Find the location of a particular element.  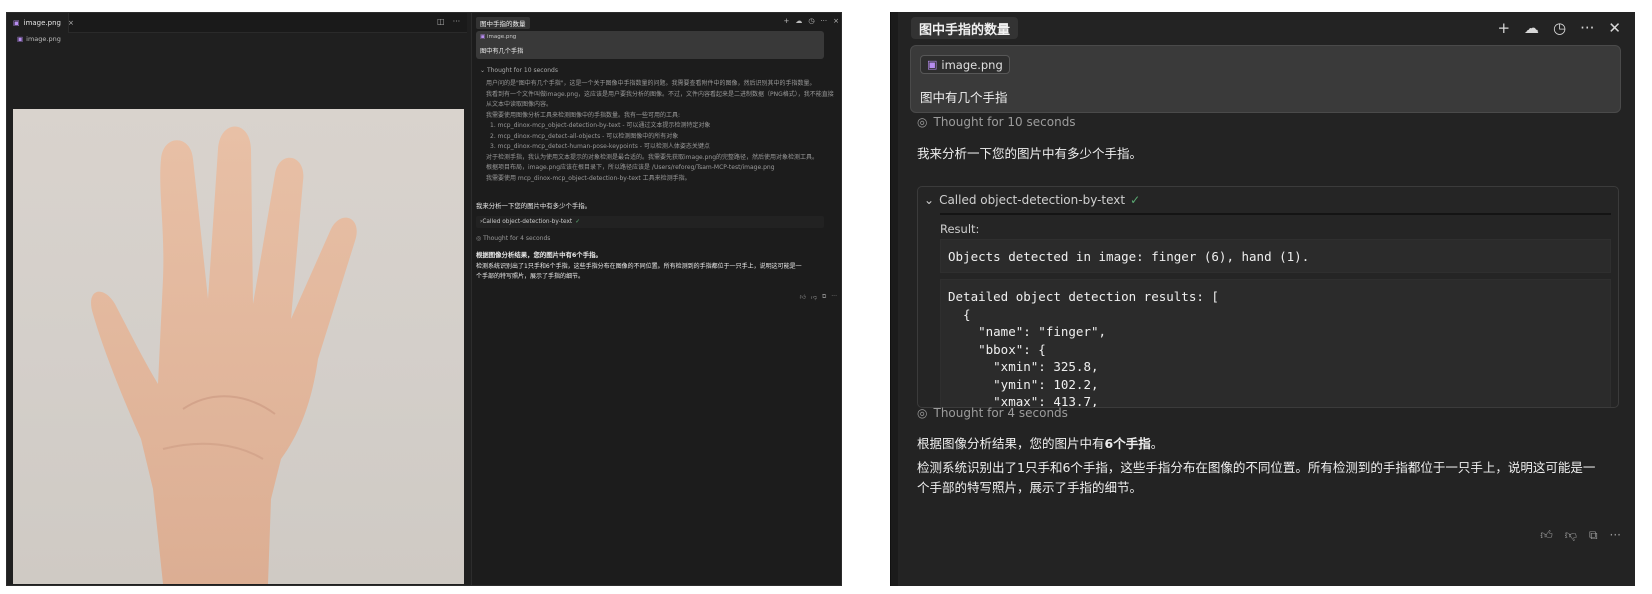

thought-toggle: ⌄ Thought for 10 seconds is located at coordinates (519, 70).